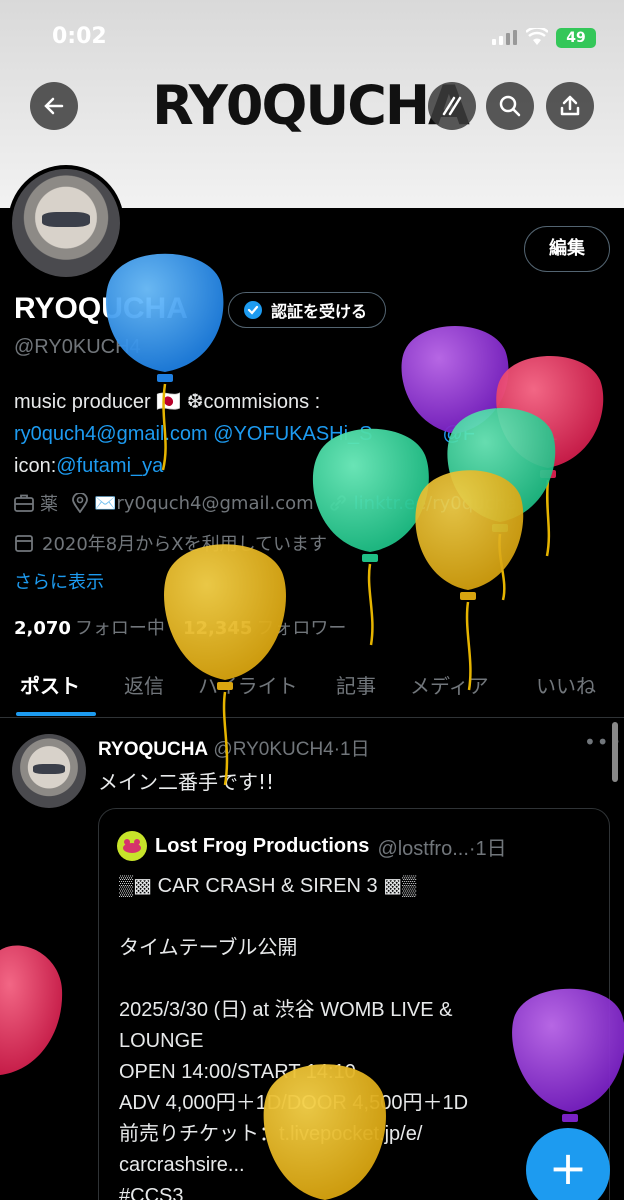 This screenshot has height=1200, width=624. I want to click on cellular-signal-icon, so click(504, 37).